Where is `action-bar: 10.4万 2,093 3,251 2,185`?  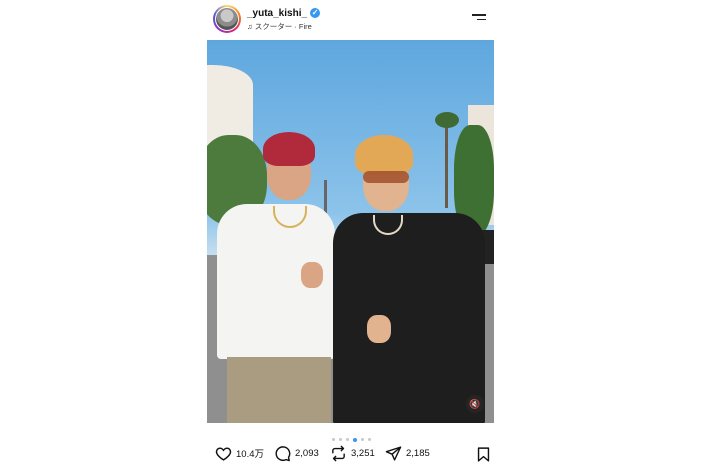 action-bar: 10.4万 2,093 3,251 2,185 is located at coordinates (352, 453).